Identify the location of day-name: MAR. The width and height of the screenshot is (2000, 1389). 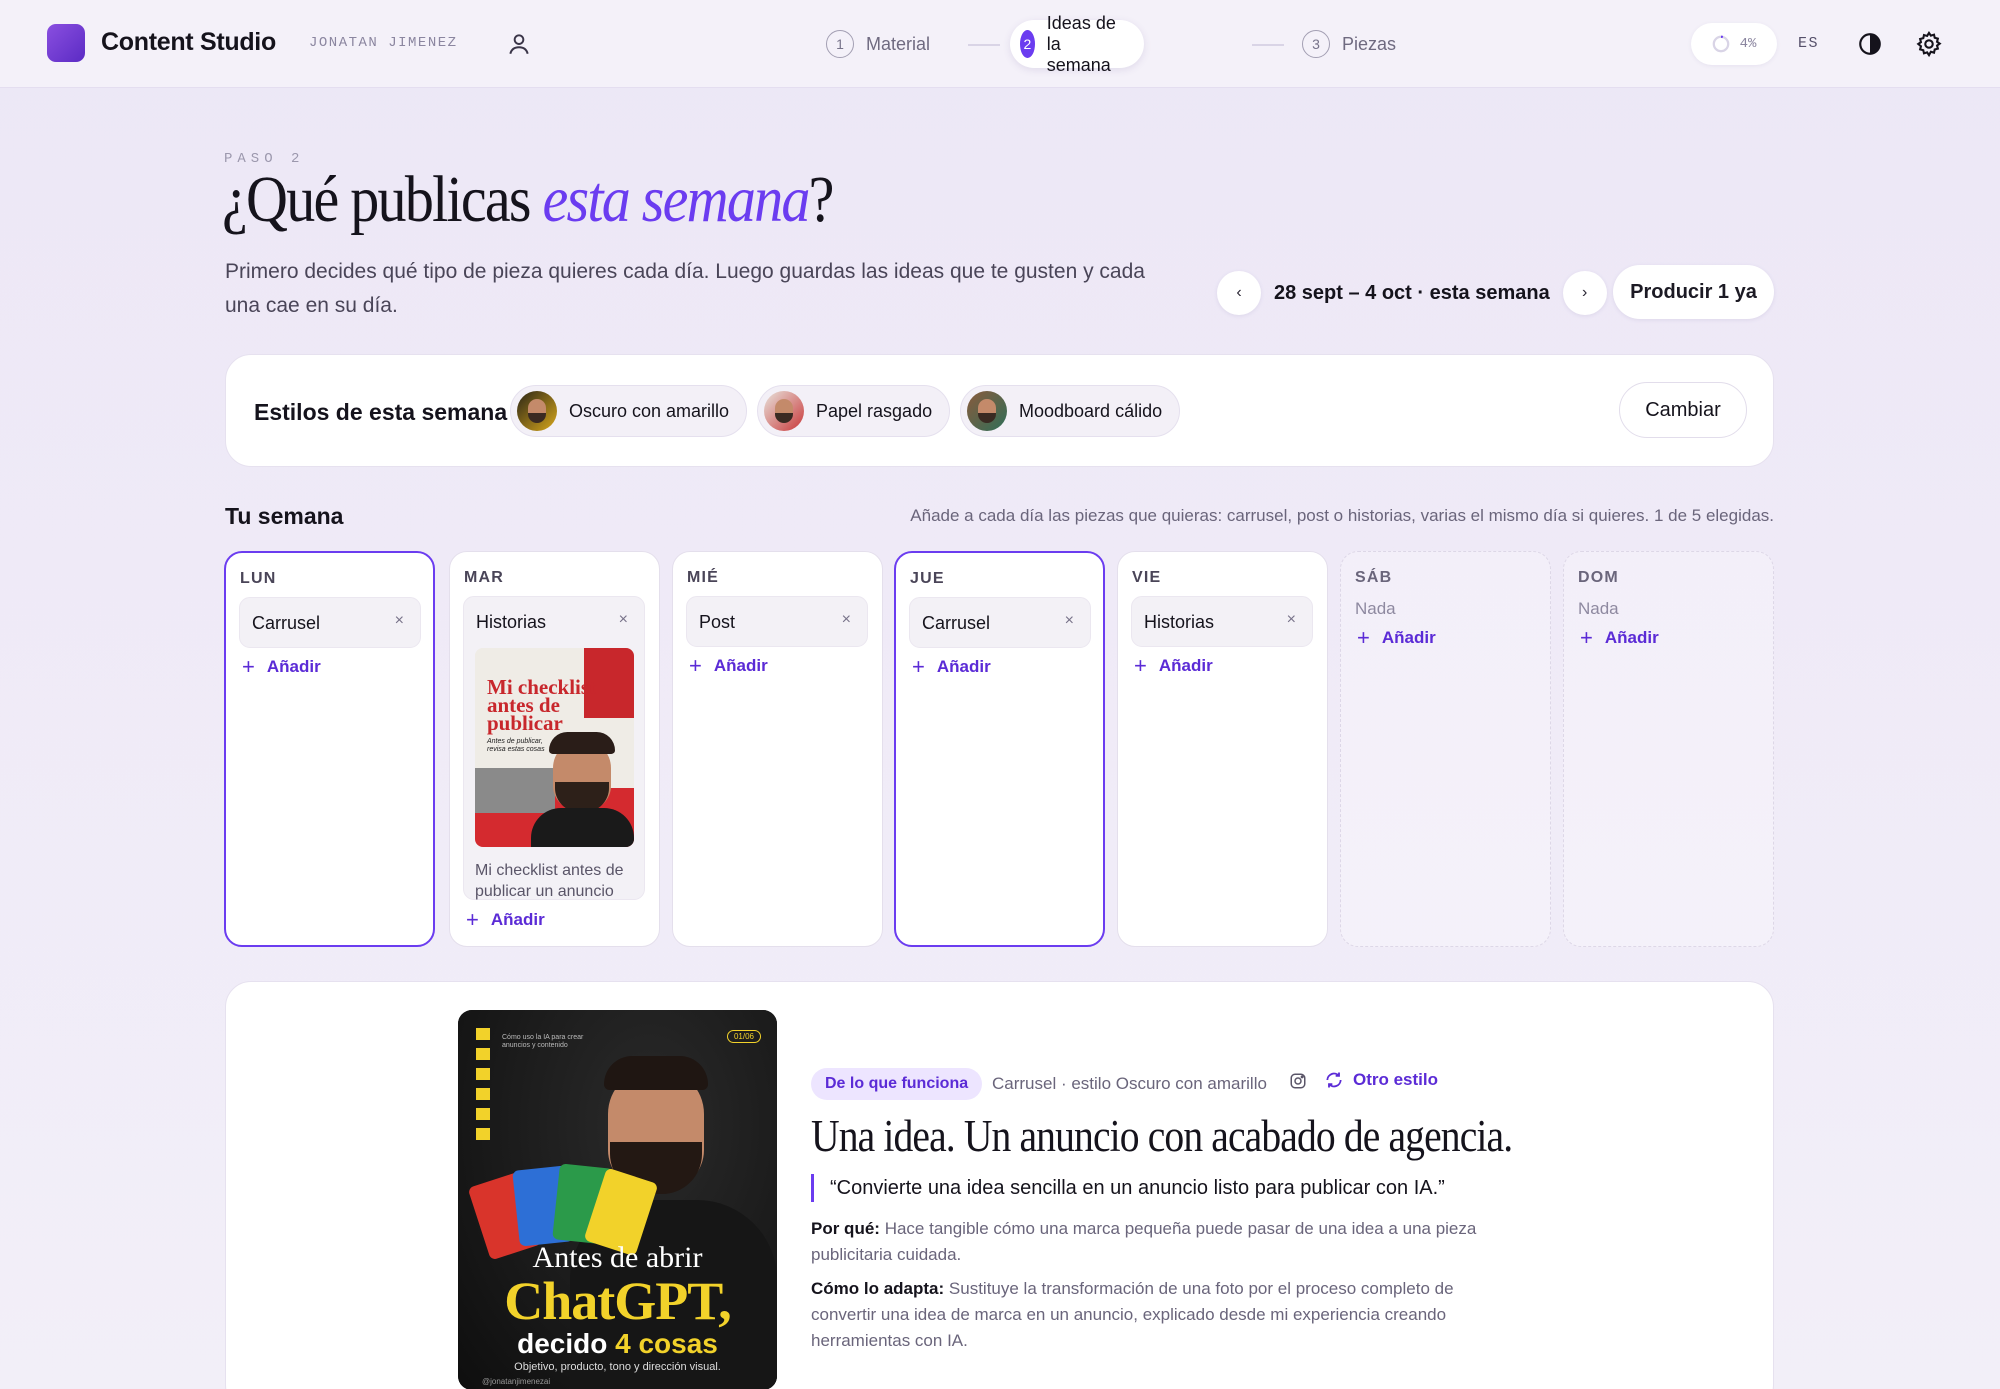
(484, 577).